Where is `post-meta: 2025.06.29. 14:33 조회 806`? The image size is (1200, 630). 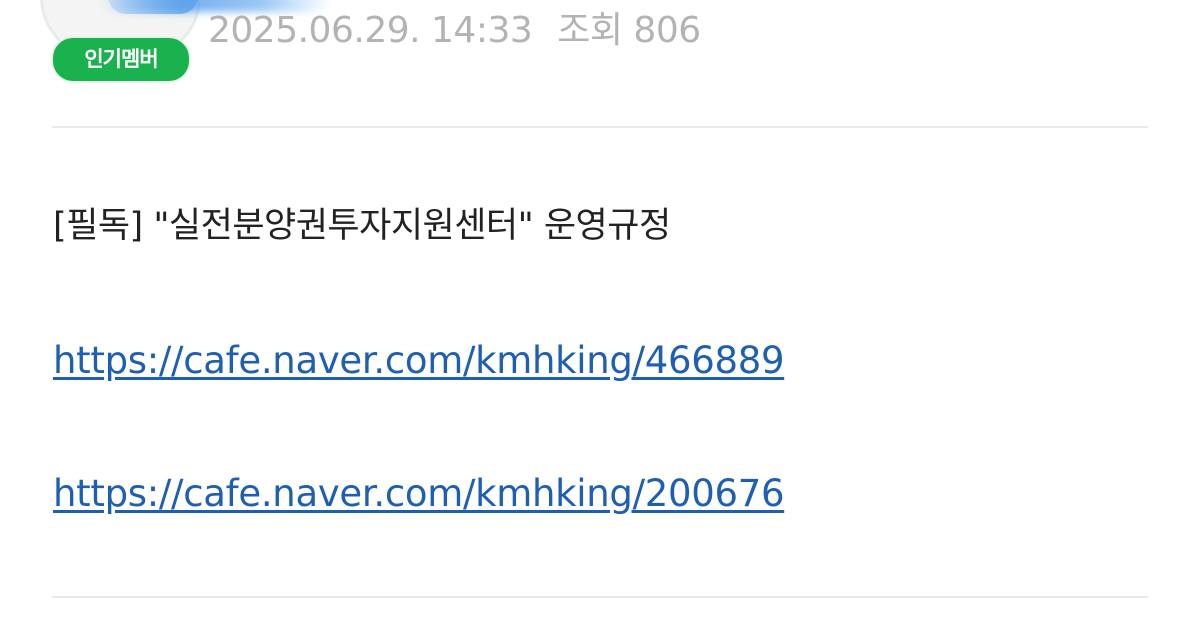 post-meta: 2025.06.29. 14:33 조회 806 is located at coordinates (454, 27).